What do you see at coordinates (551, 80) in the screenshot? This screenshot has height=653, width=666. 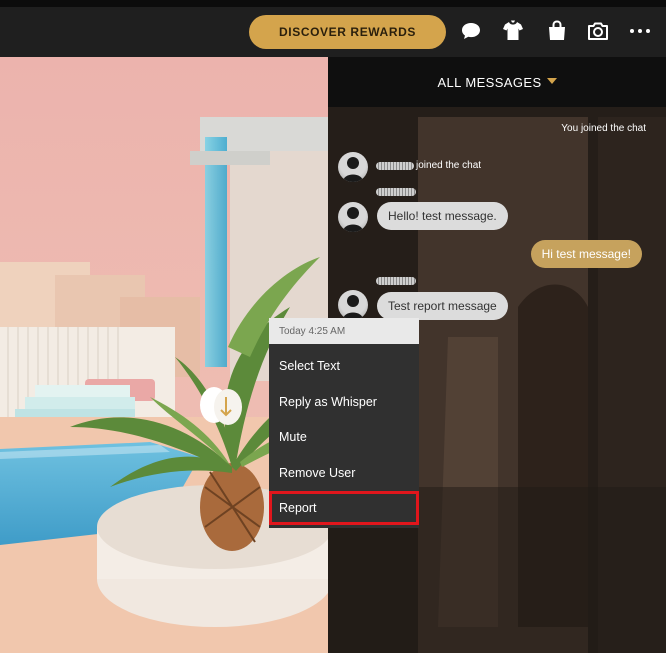 I see `chevron-down-icon` at bounding box center [551, 80].